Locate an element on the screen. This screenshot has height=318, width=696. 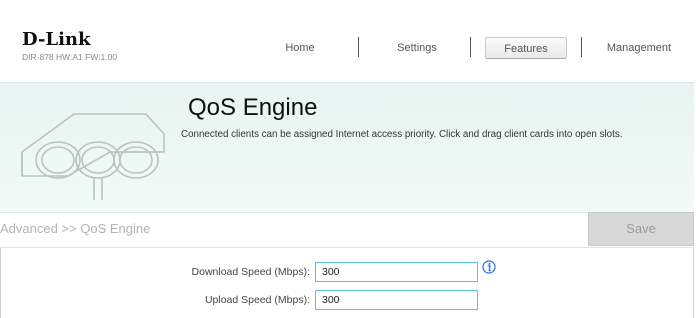
download-speed-input: 300 is located at coordinates (396, 272).